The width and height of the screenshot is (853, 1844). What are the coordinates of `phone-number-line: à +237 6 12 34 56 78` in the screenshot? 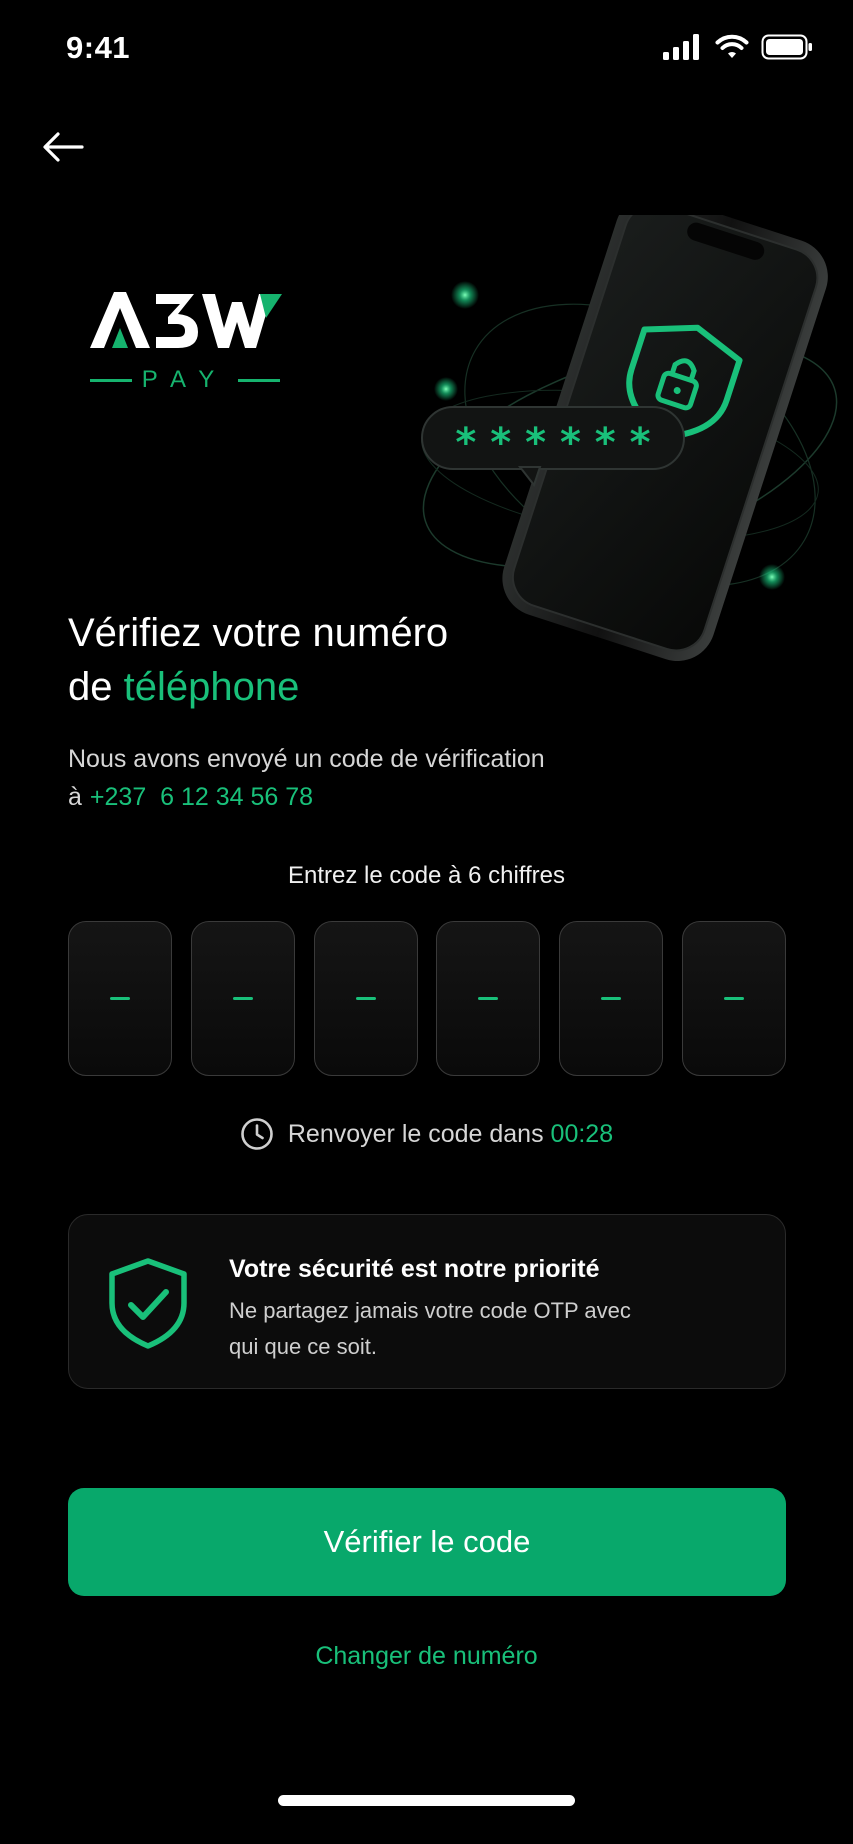 It's located at (190, 797).